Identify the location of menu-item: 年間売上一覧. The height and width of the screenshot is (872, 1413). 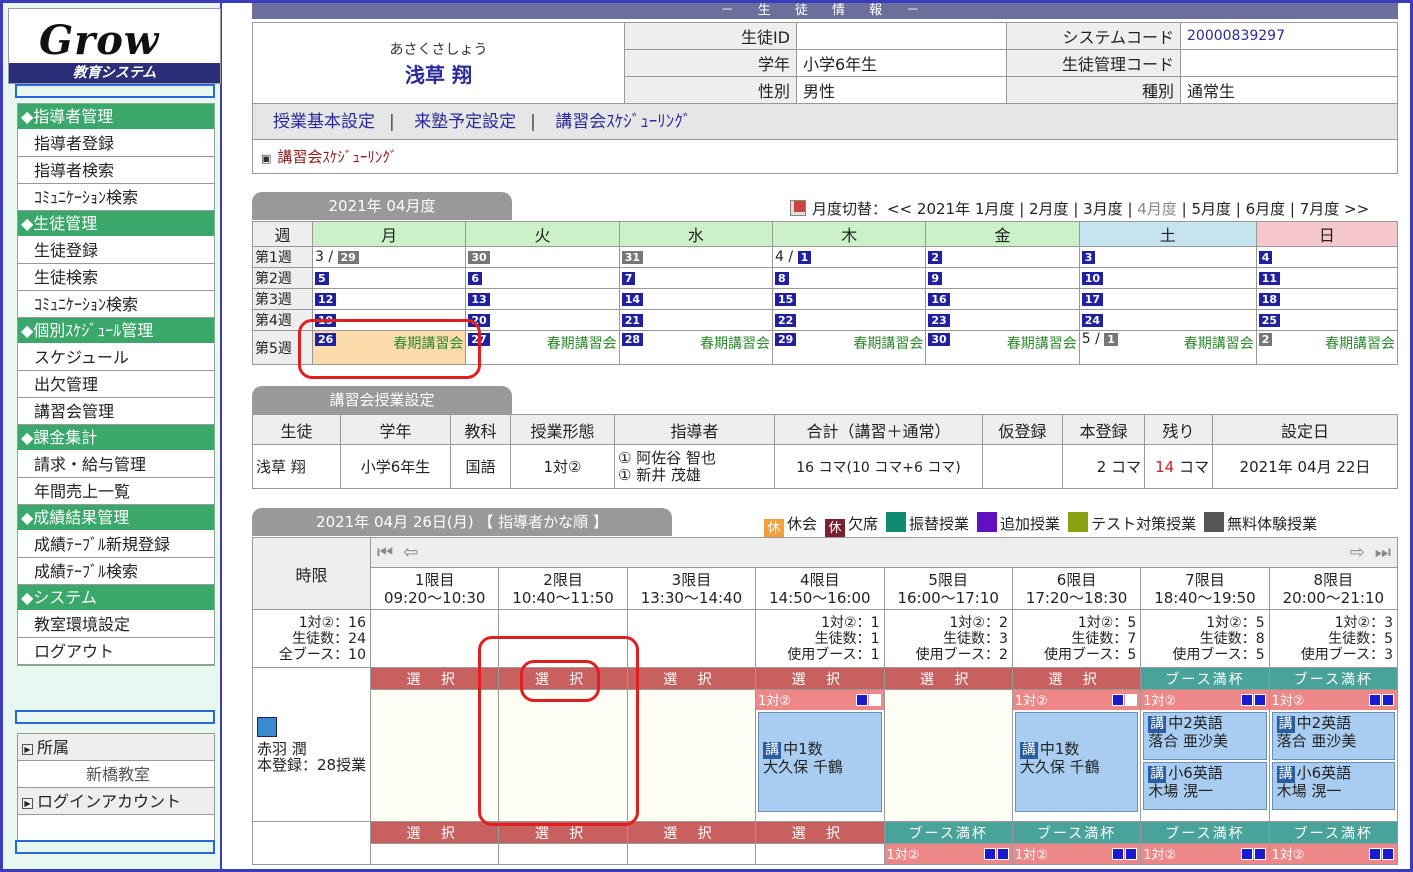
(116, 491).